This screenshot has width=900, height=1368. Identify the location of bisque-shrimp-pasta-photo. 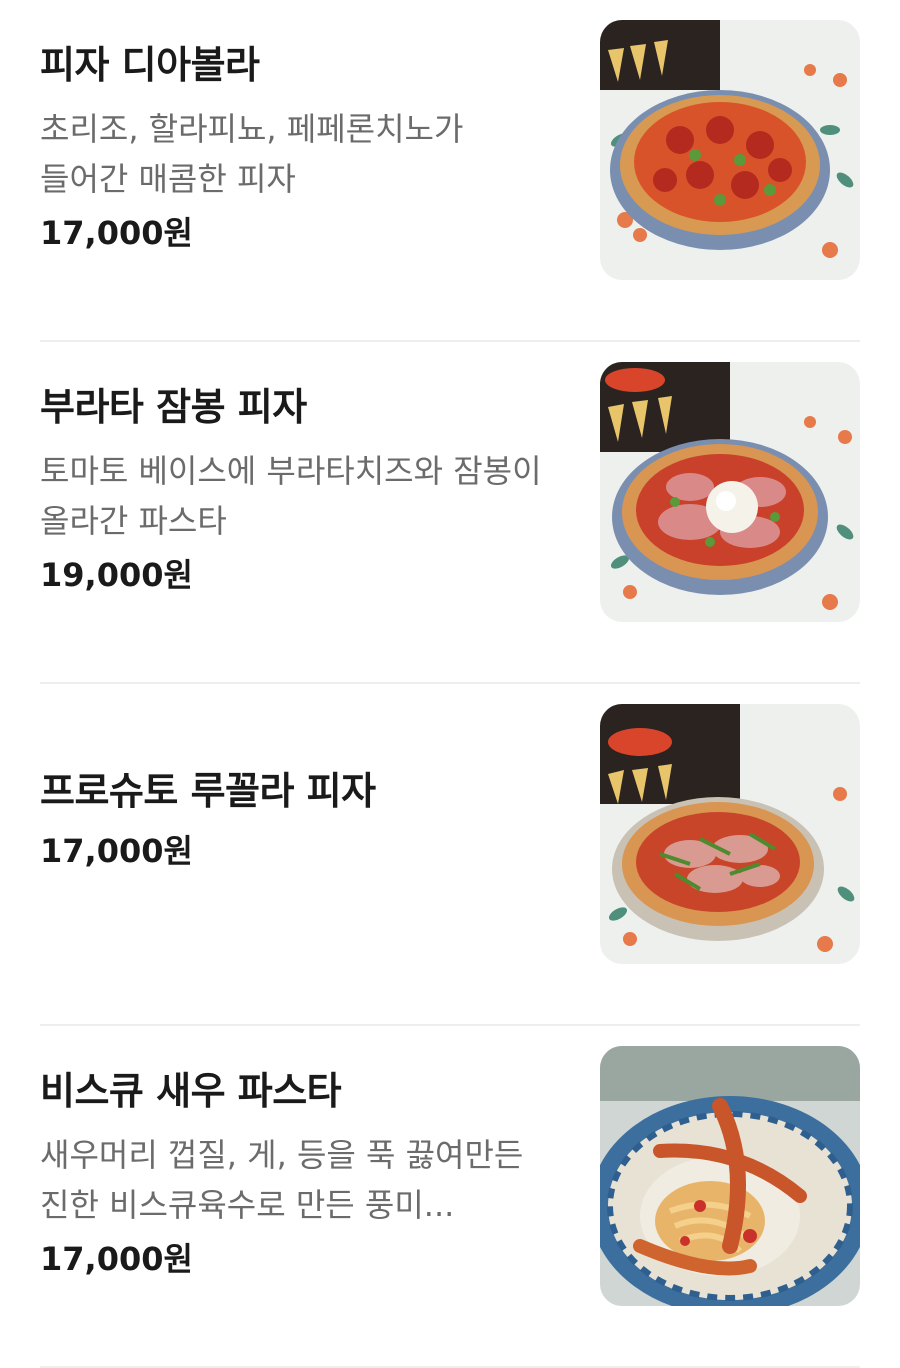
(730, 1176).